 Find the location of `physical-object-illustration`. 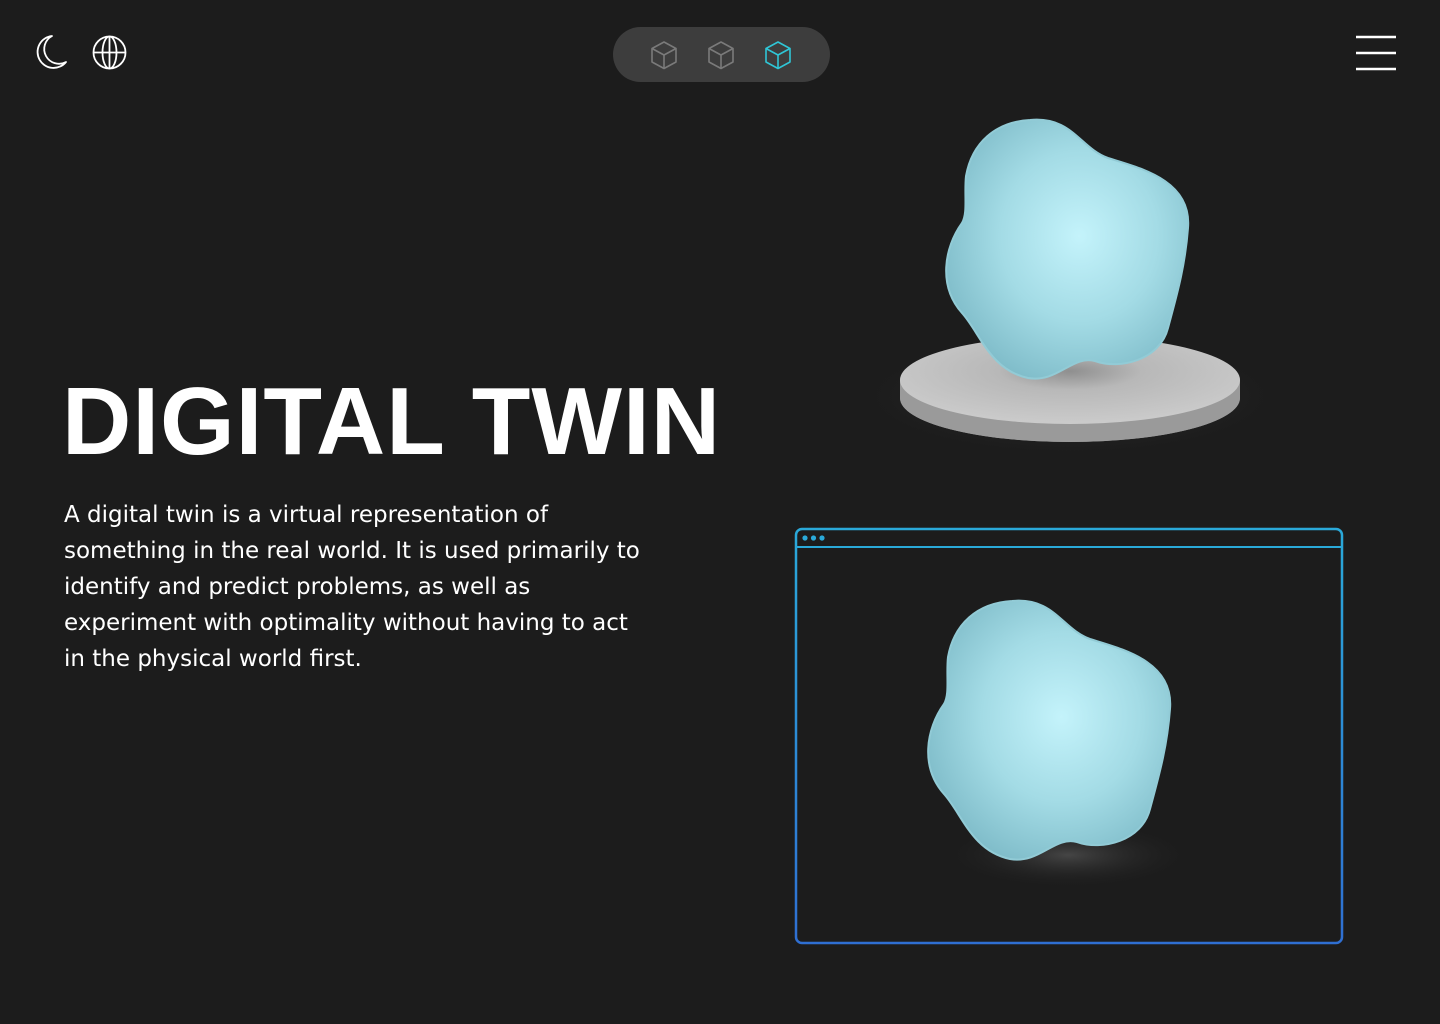

physical-object-illustration is located at coordinates (1070, 288).